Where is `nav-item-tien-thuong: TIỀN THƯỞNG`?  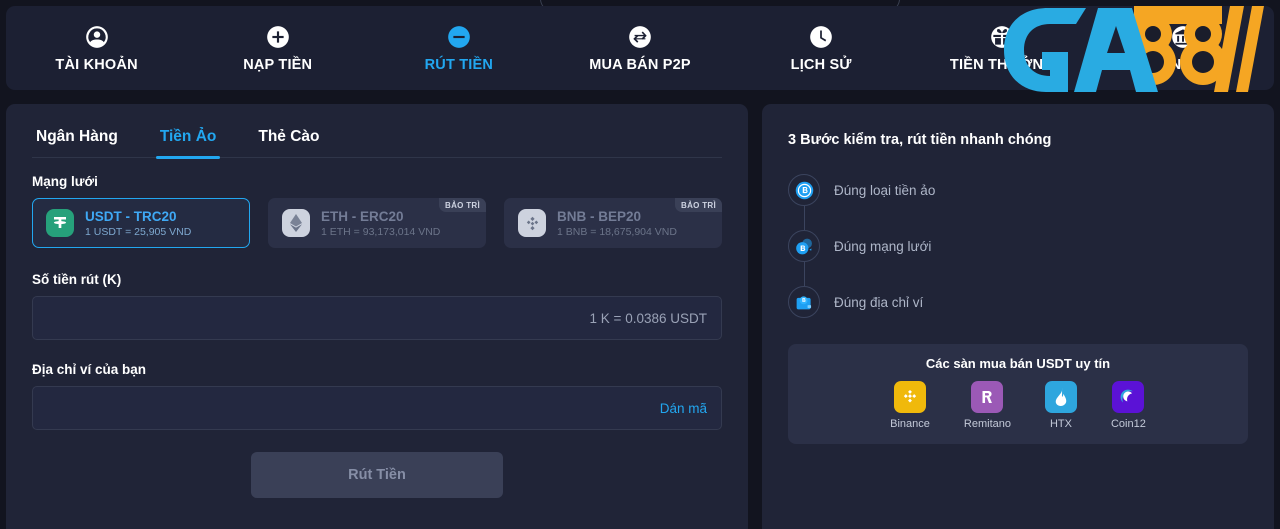
nav-item-tien-thuong: TIỀN THƯỞNG is located at coordinates (1002, 48).